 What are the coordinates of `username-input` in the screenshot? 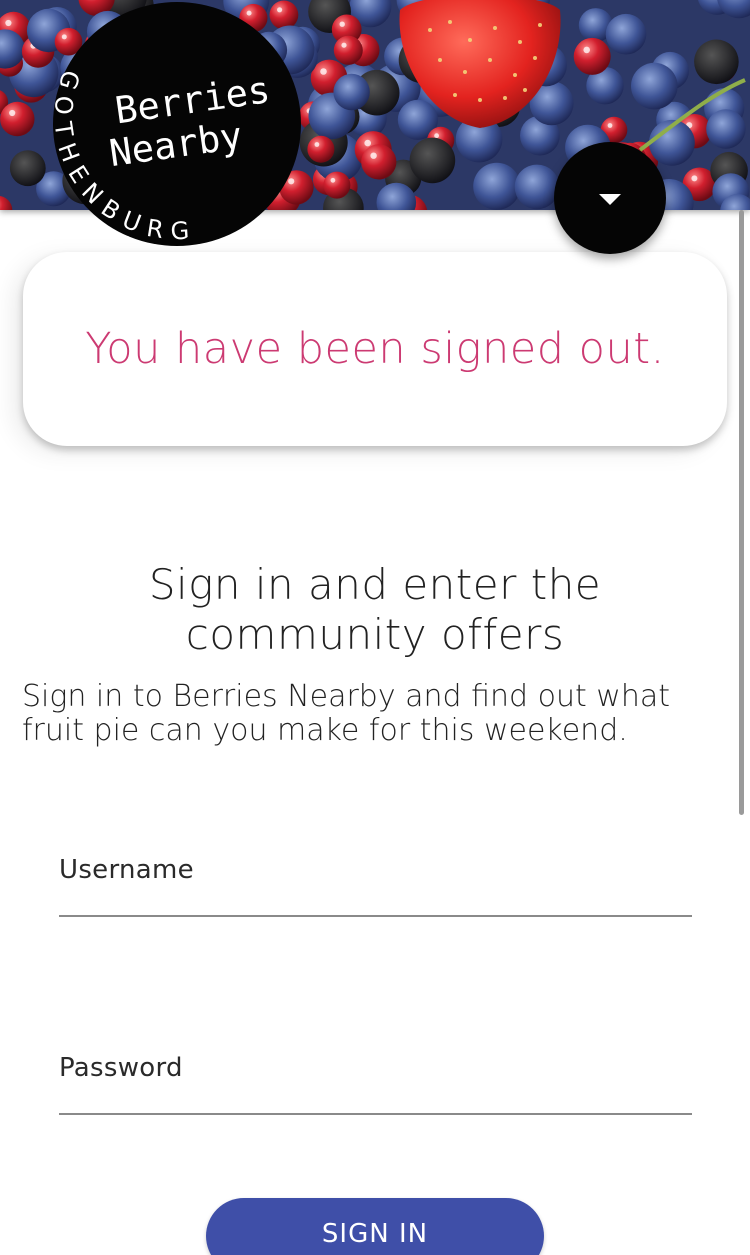 It's located at (377, 886).